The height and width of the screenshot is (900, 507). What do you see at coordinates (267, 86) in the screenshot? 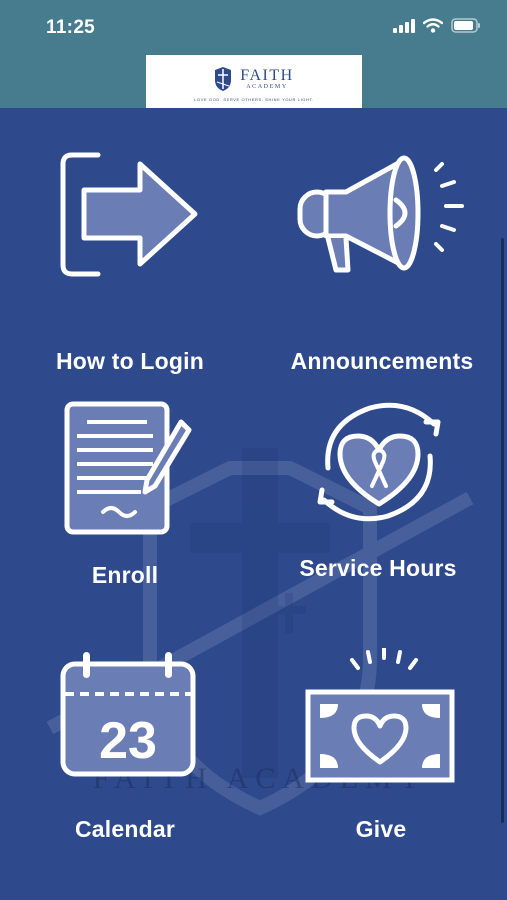
I see `logo-sub: ACADEMY` at bounding box center [267, 86].